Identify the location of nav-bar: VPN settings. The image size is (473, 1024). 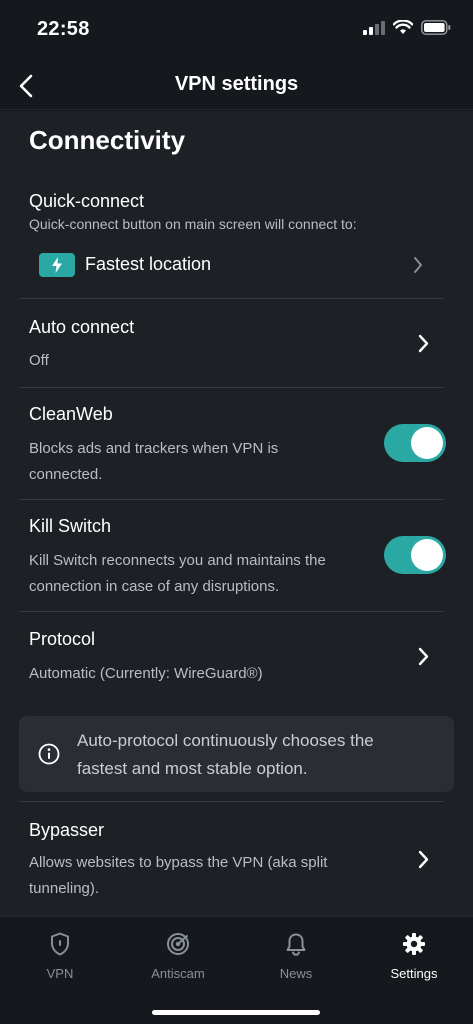
(236, 86).